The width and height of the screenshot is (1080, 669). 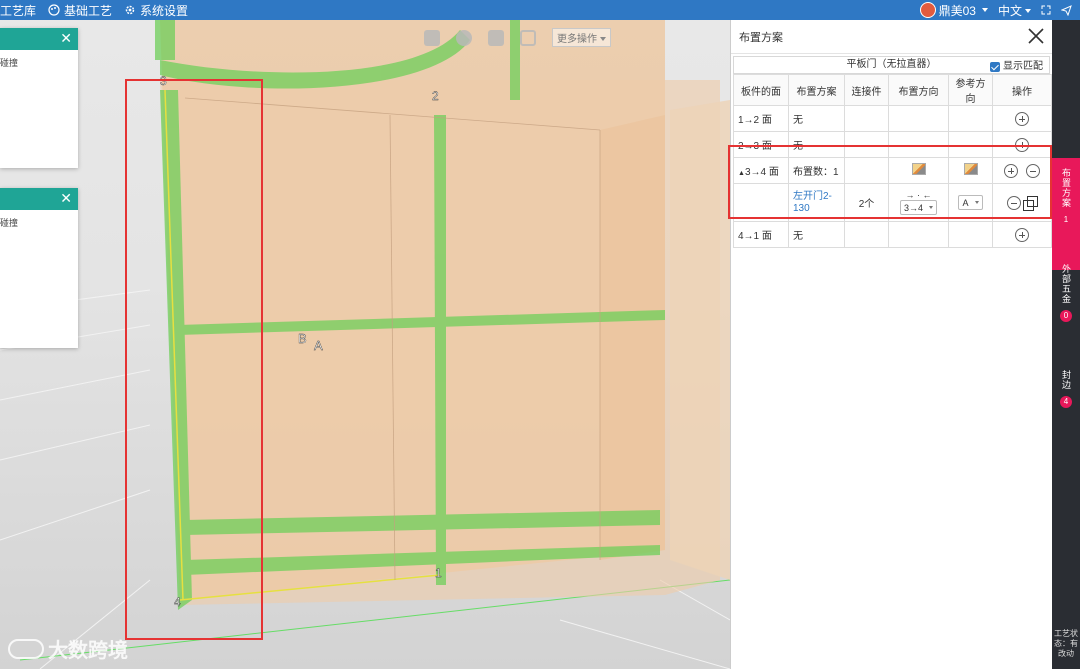 What do you see at coordinates (163, 81) in the screenshot?
I see `vertex-label-3: 3` at bounding box center [163, 81].